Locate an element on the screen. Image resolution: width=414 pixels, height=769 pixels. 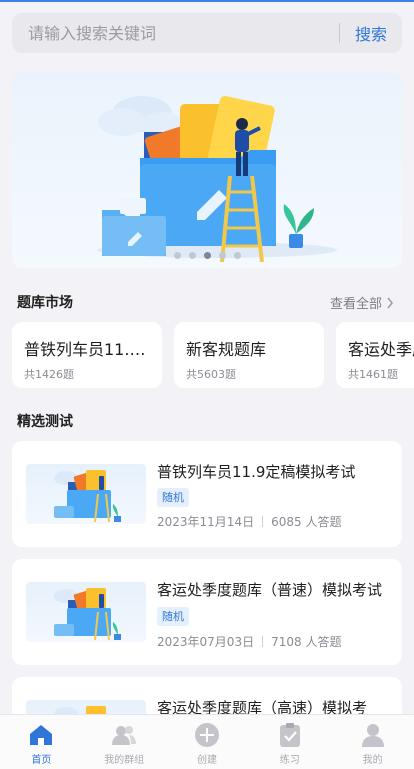
market-card-title: 新客规题库 is located at coordinates (226, 349).